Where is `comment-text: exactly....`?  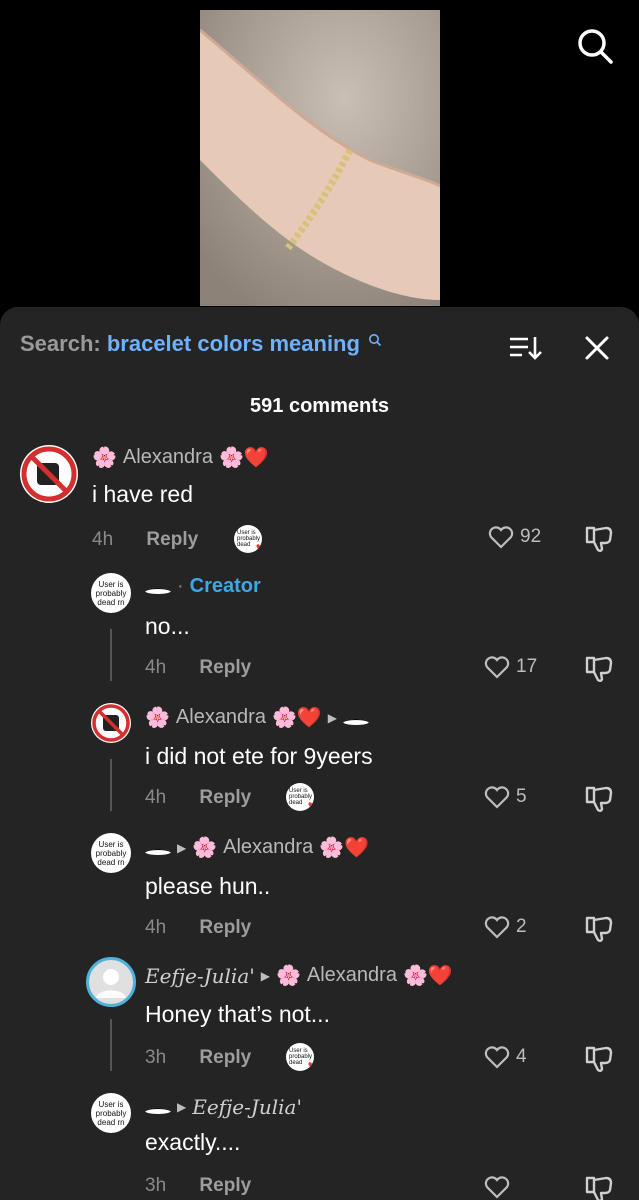 comment-text: exactly.... is located at coordinates (193, 1142).